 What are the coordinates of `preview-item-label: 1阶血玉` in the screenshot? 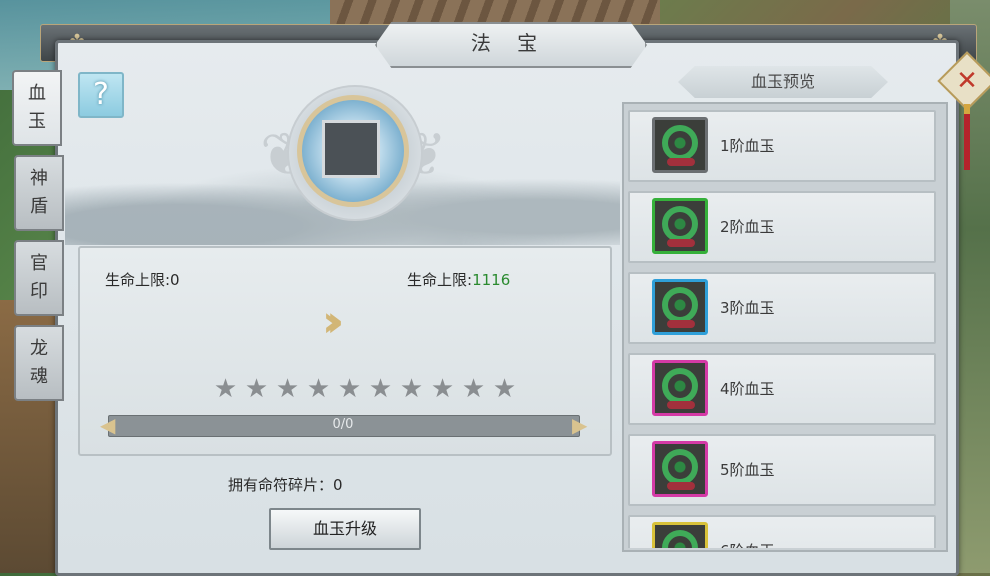 It's located at (747, 146).